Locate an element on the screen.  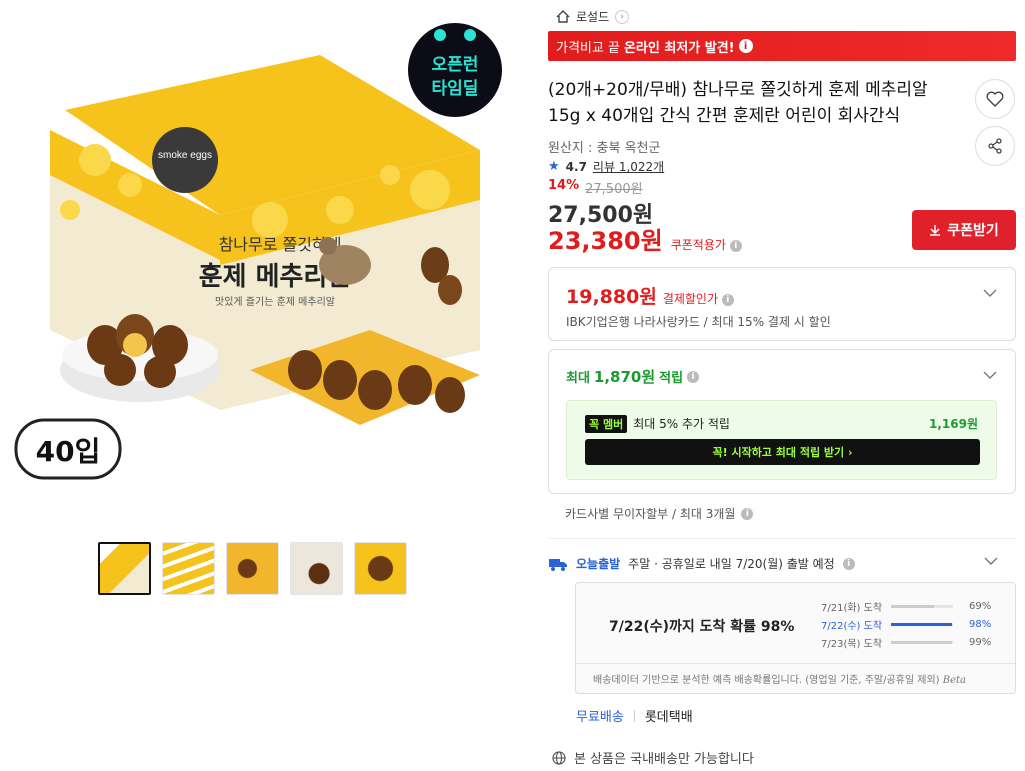
share-icon is located at coordinates (995, 146).